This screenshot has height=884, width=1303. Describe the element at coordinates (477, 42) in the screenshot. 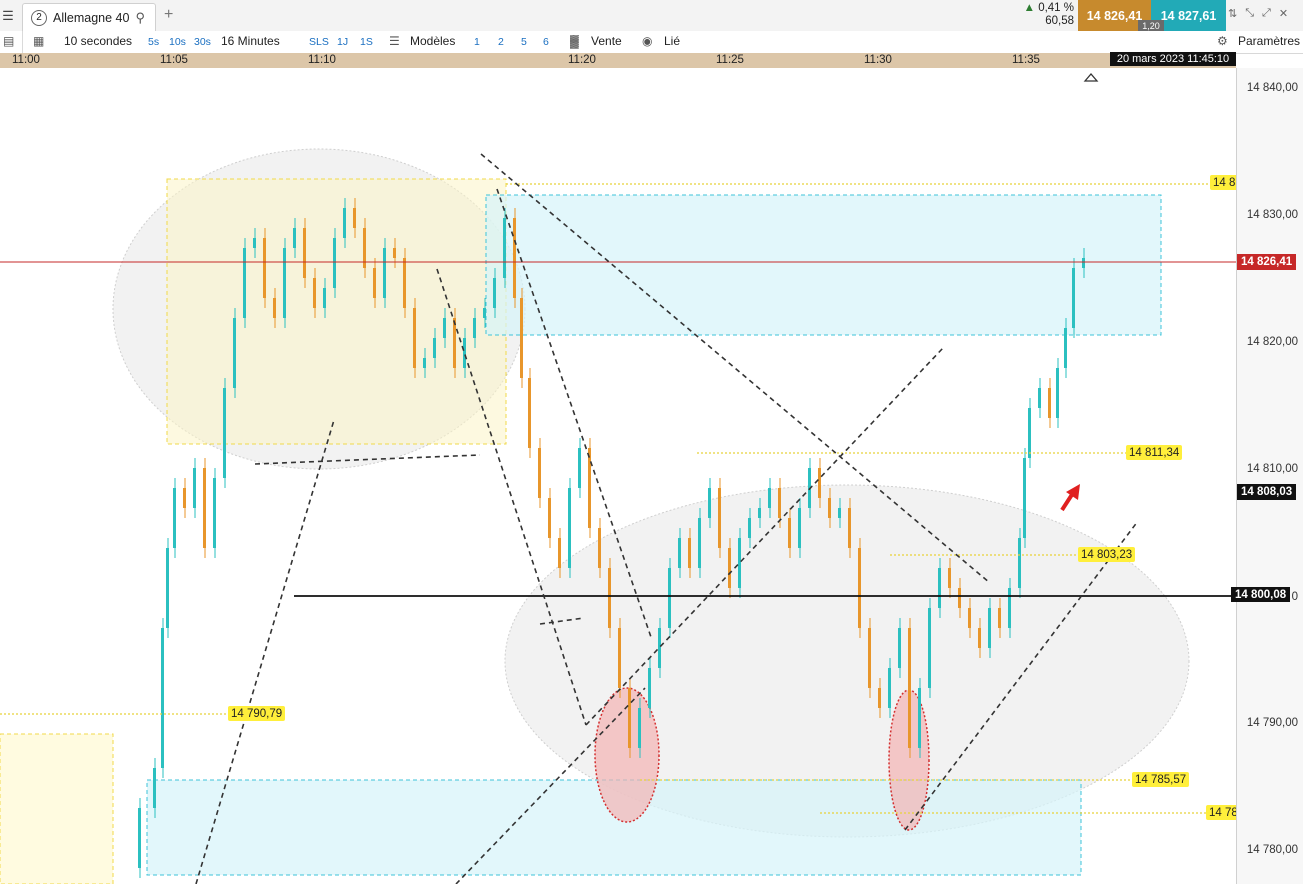

I see `model-1: 1` at that location.